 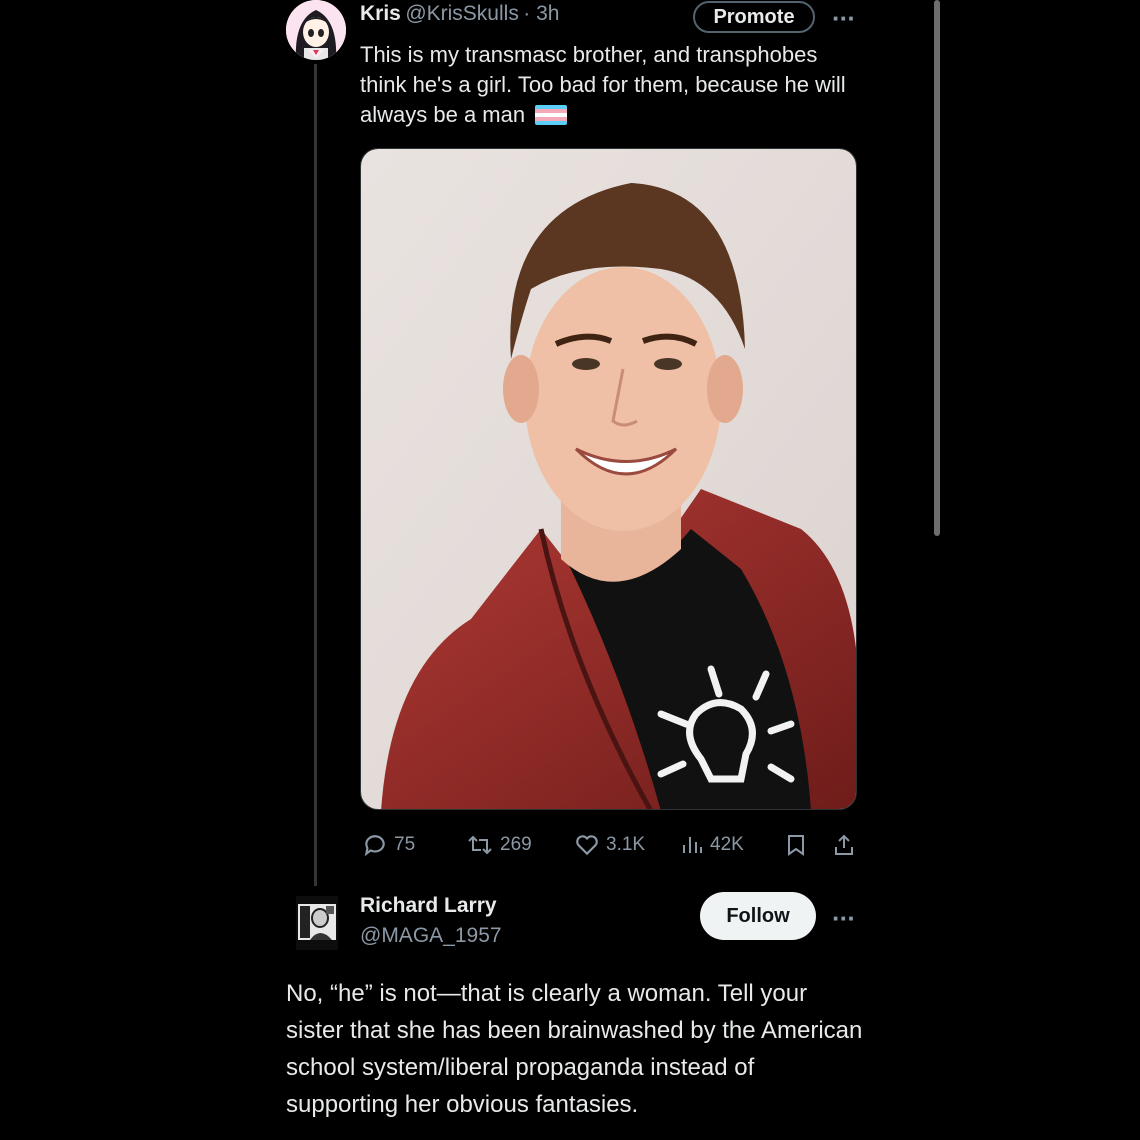 What do you see at coordinates (937, 268) in the screenshot?
I see `scrollbar` at bounding box center [937, 268].